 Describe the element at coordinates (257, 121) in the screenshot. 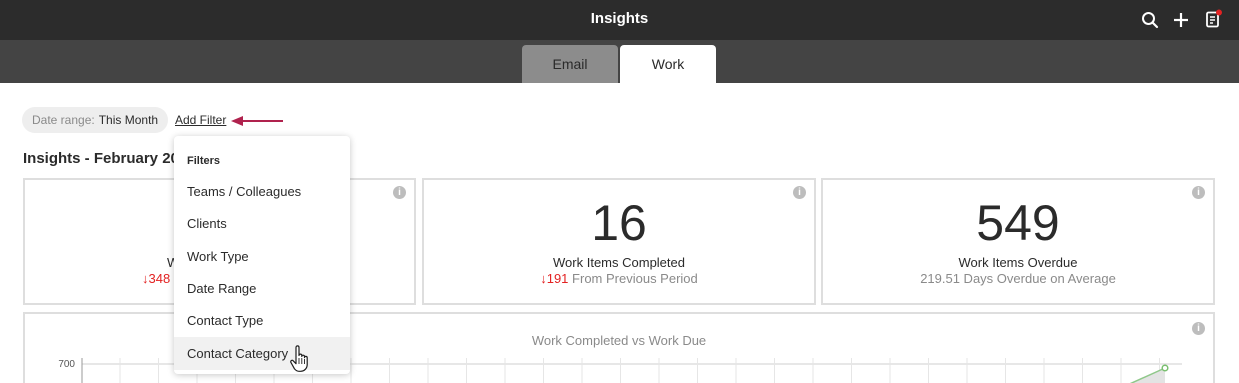

I see `annotation-arrow-icon` at that location.